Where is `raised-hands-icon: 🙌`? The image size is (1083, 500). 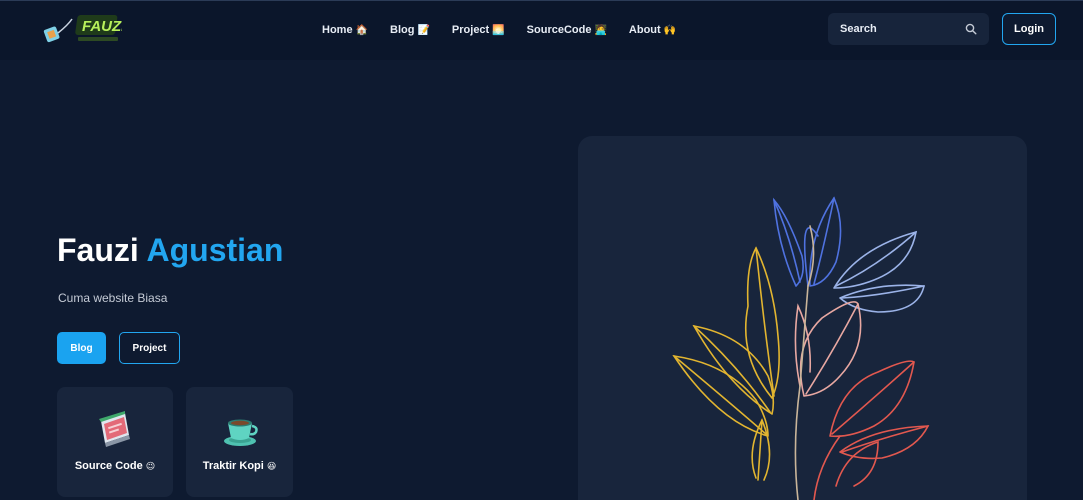 raised-hands-icon: 🙌 is located at coordinates (670, 30).